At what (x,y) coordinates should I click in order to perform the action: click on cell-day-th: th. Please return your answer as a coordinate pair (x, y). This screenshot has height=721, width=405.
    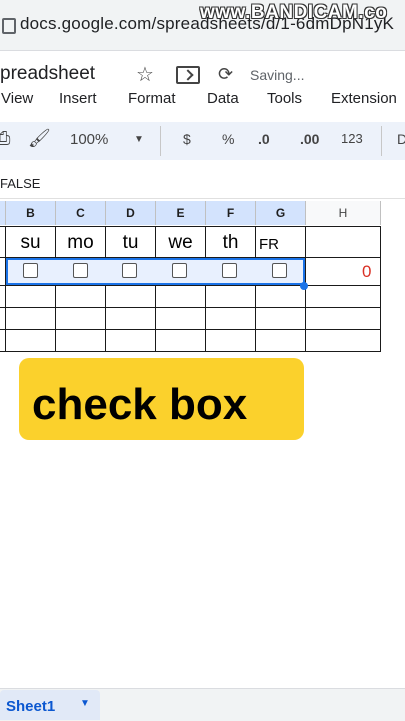
    Looking at the image, I should click on (230, 243).